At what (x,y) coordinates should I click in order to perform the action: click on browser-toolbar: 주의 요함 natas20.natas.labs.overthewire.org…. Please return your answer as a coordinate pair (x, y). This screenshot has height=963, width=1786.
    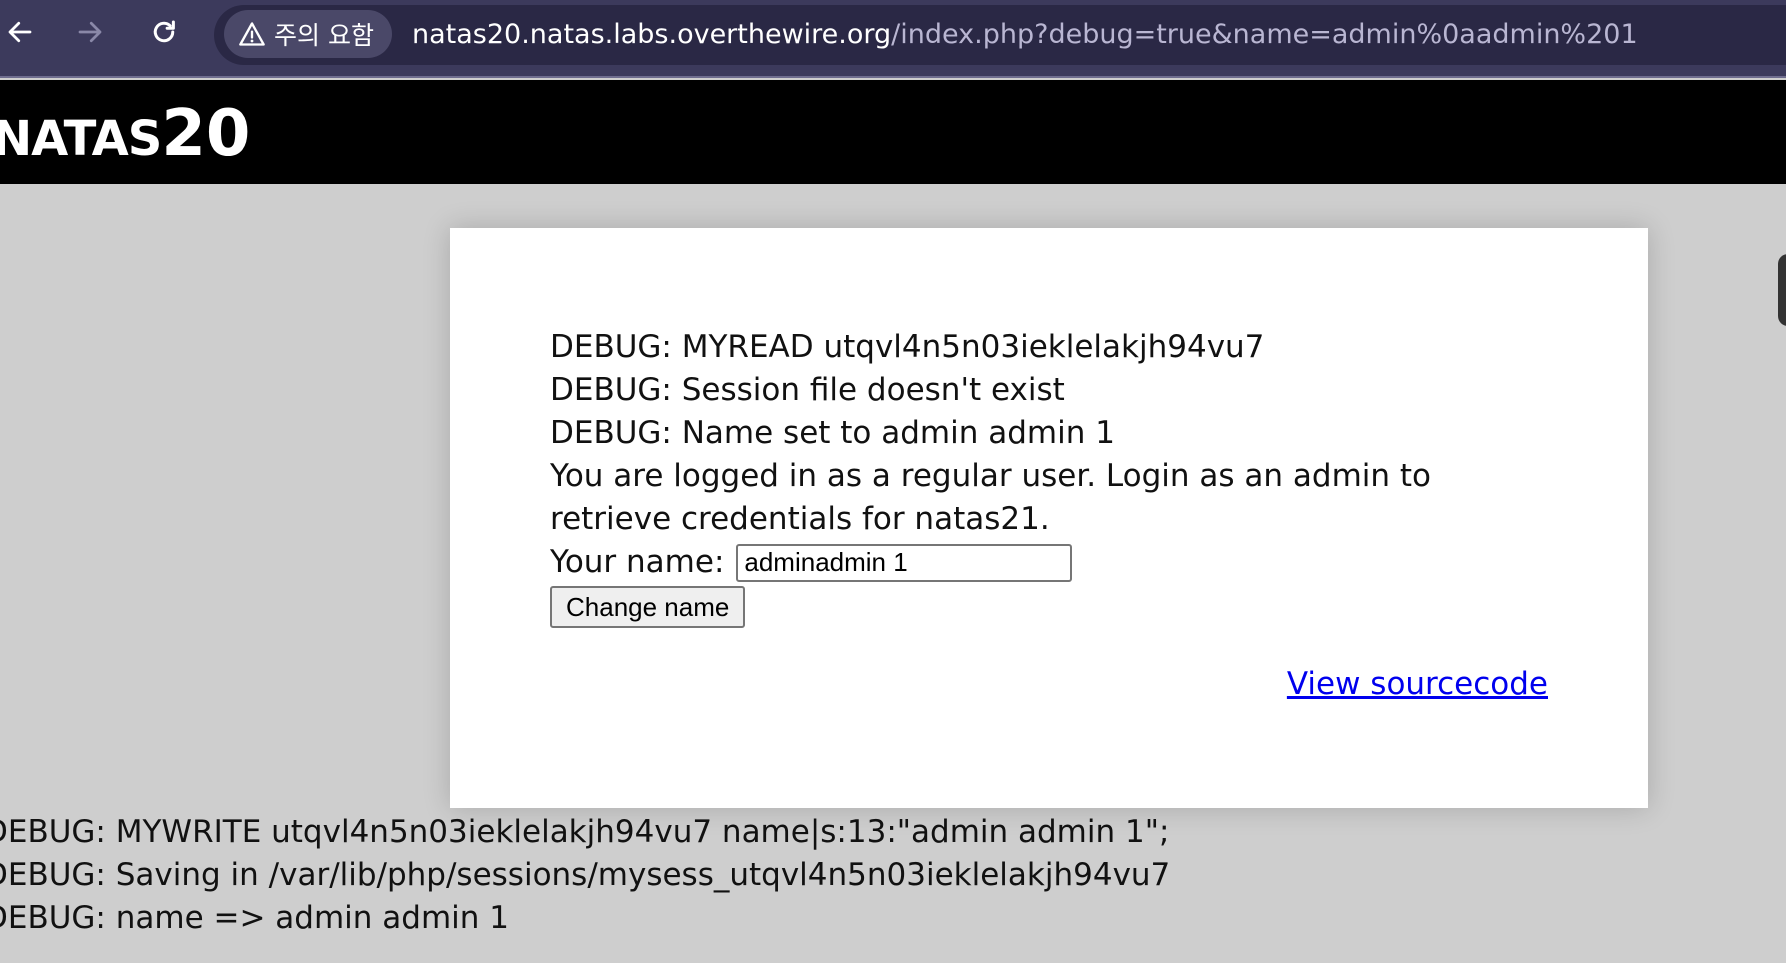
    Looking at the image, I should click on (893, 39).